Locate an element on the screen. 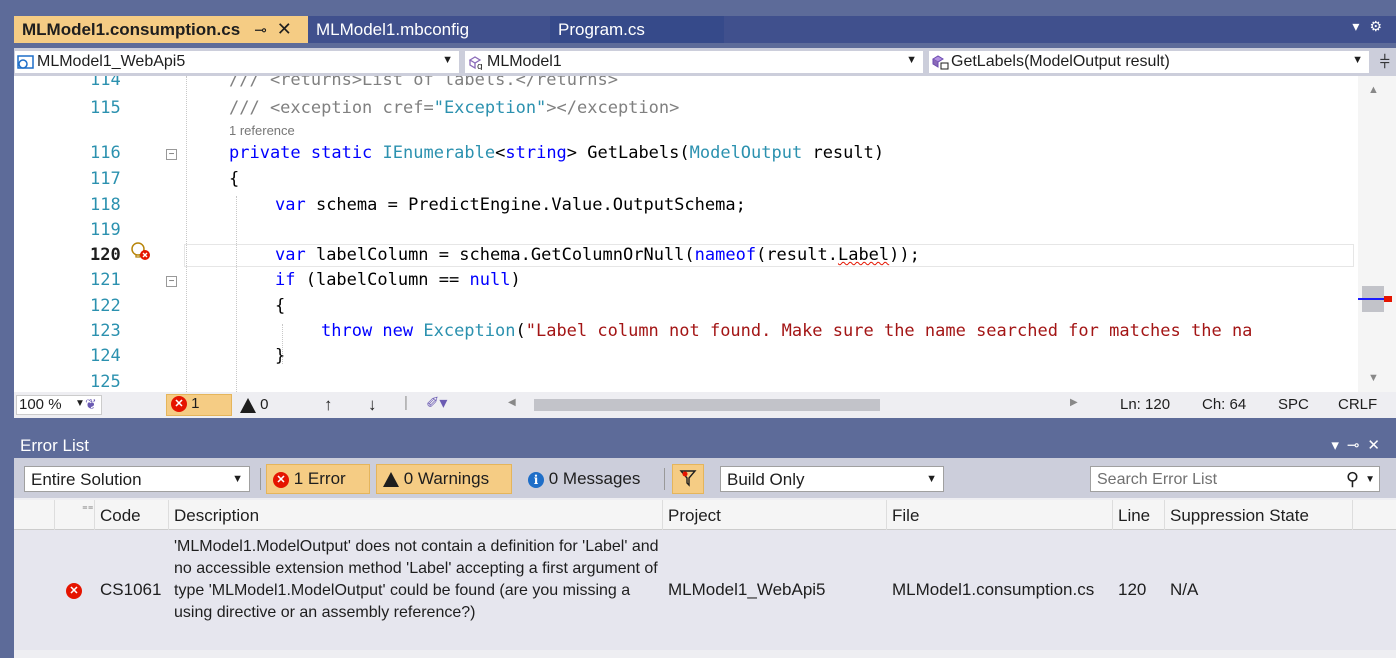  project-dropdown: MLModel1_WebApi5 ▼ is located at coordinates (237, 62).